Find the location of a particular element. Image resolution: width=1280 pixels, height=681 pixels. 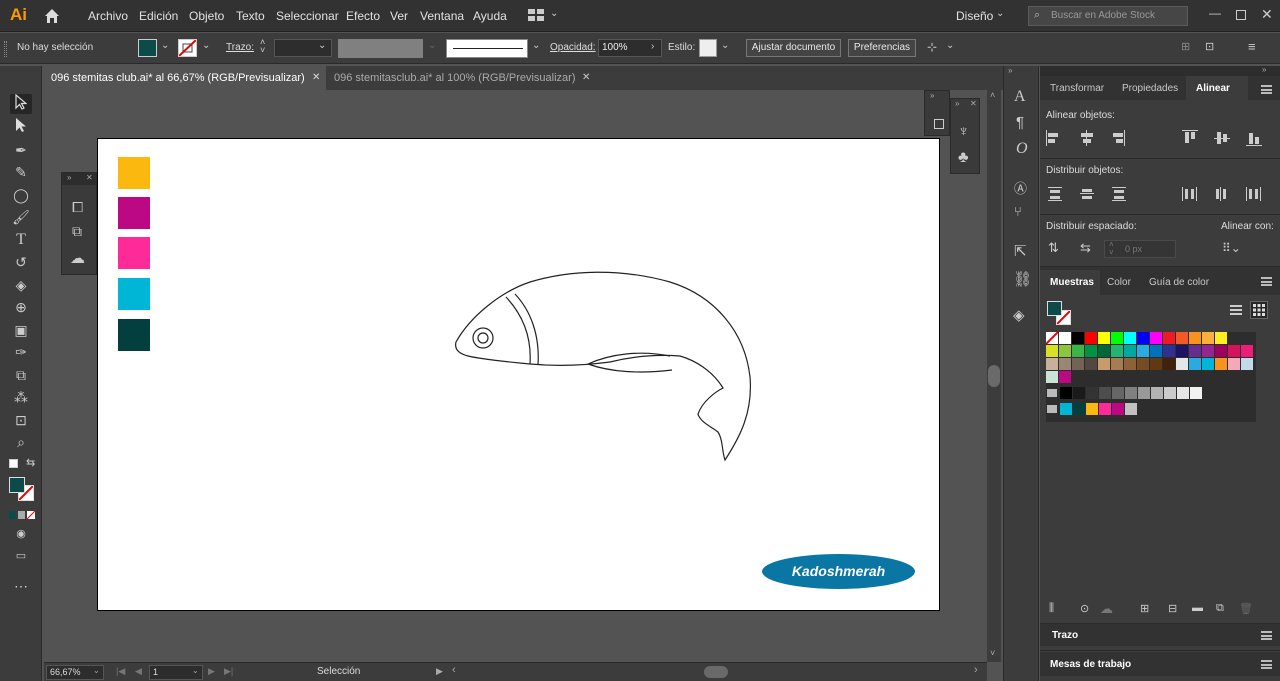

document-setup-button: Ajustar documento is located at coordinates (793, 48).